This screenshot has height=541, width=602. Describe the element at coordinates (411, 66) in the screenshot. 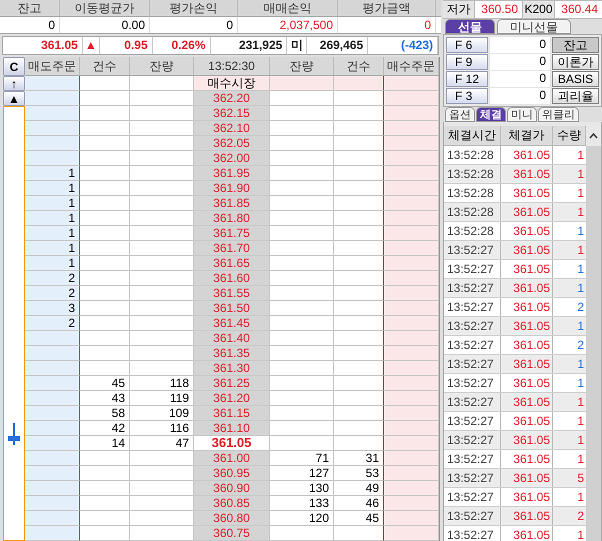

I see `column-header: 매수주문` at that location.